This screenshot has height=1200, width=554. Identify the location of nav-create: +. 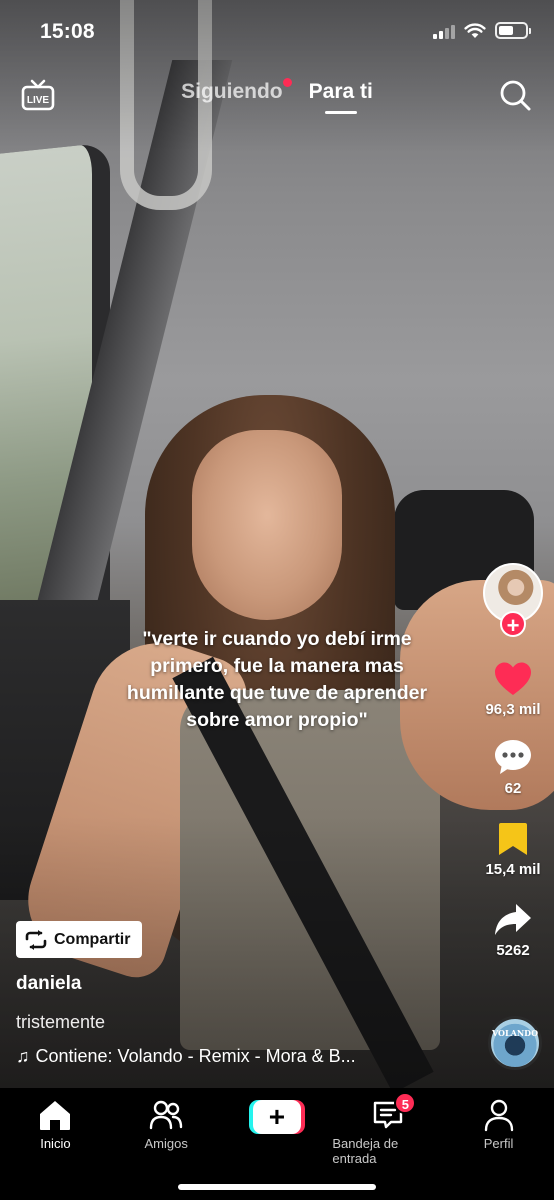
(277, 1116).